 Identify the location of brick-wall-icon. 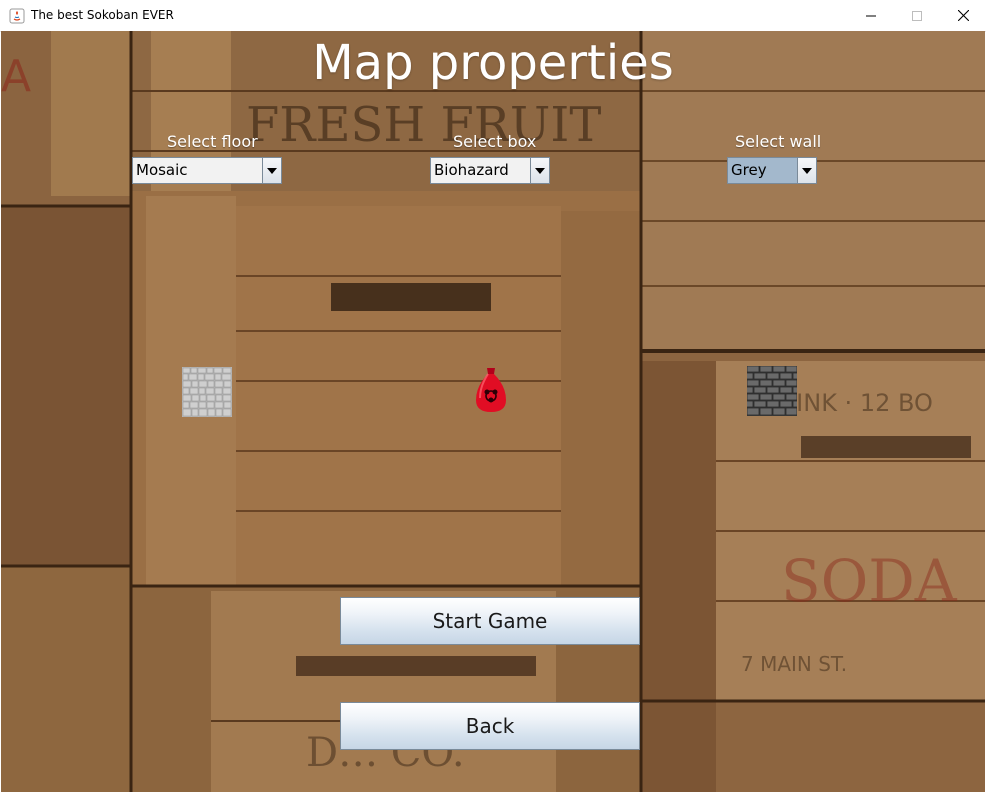
(772, 391).